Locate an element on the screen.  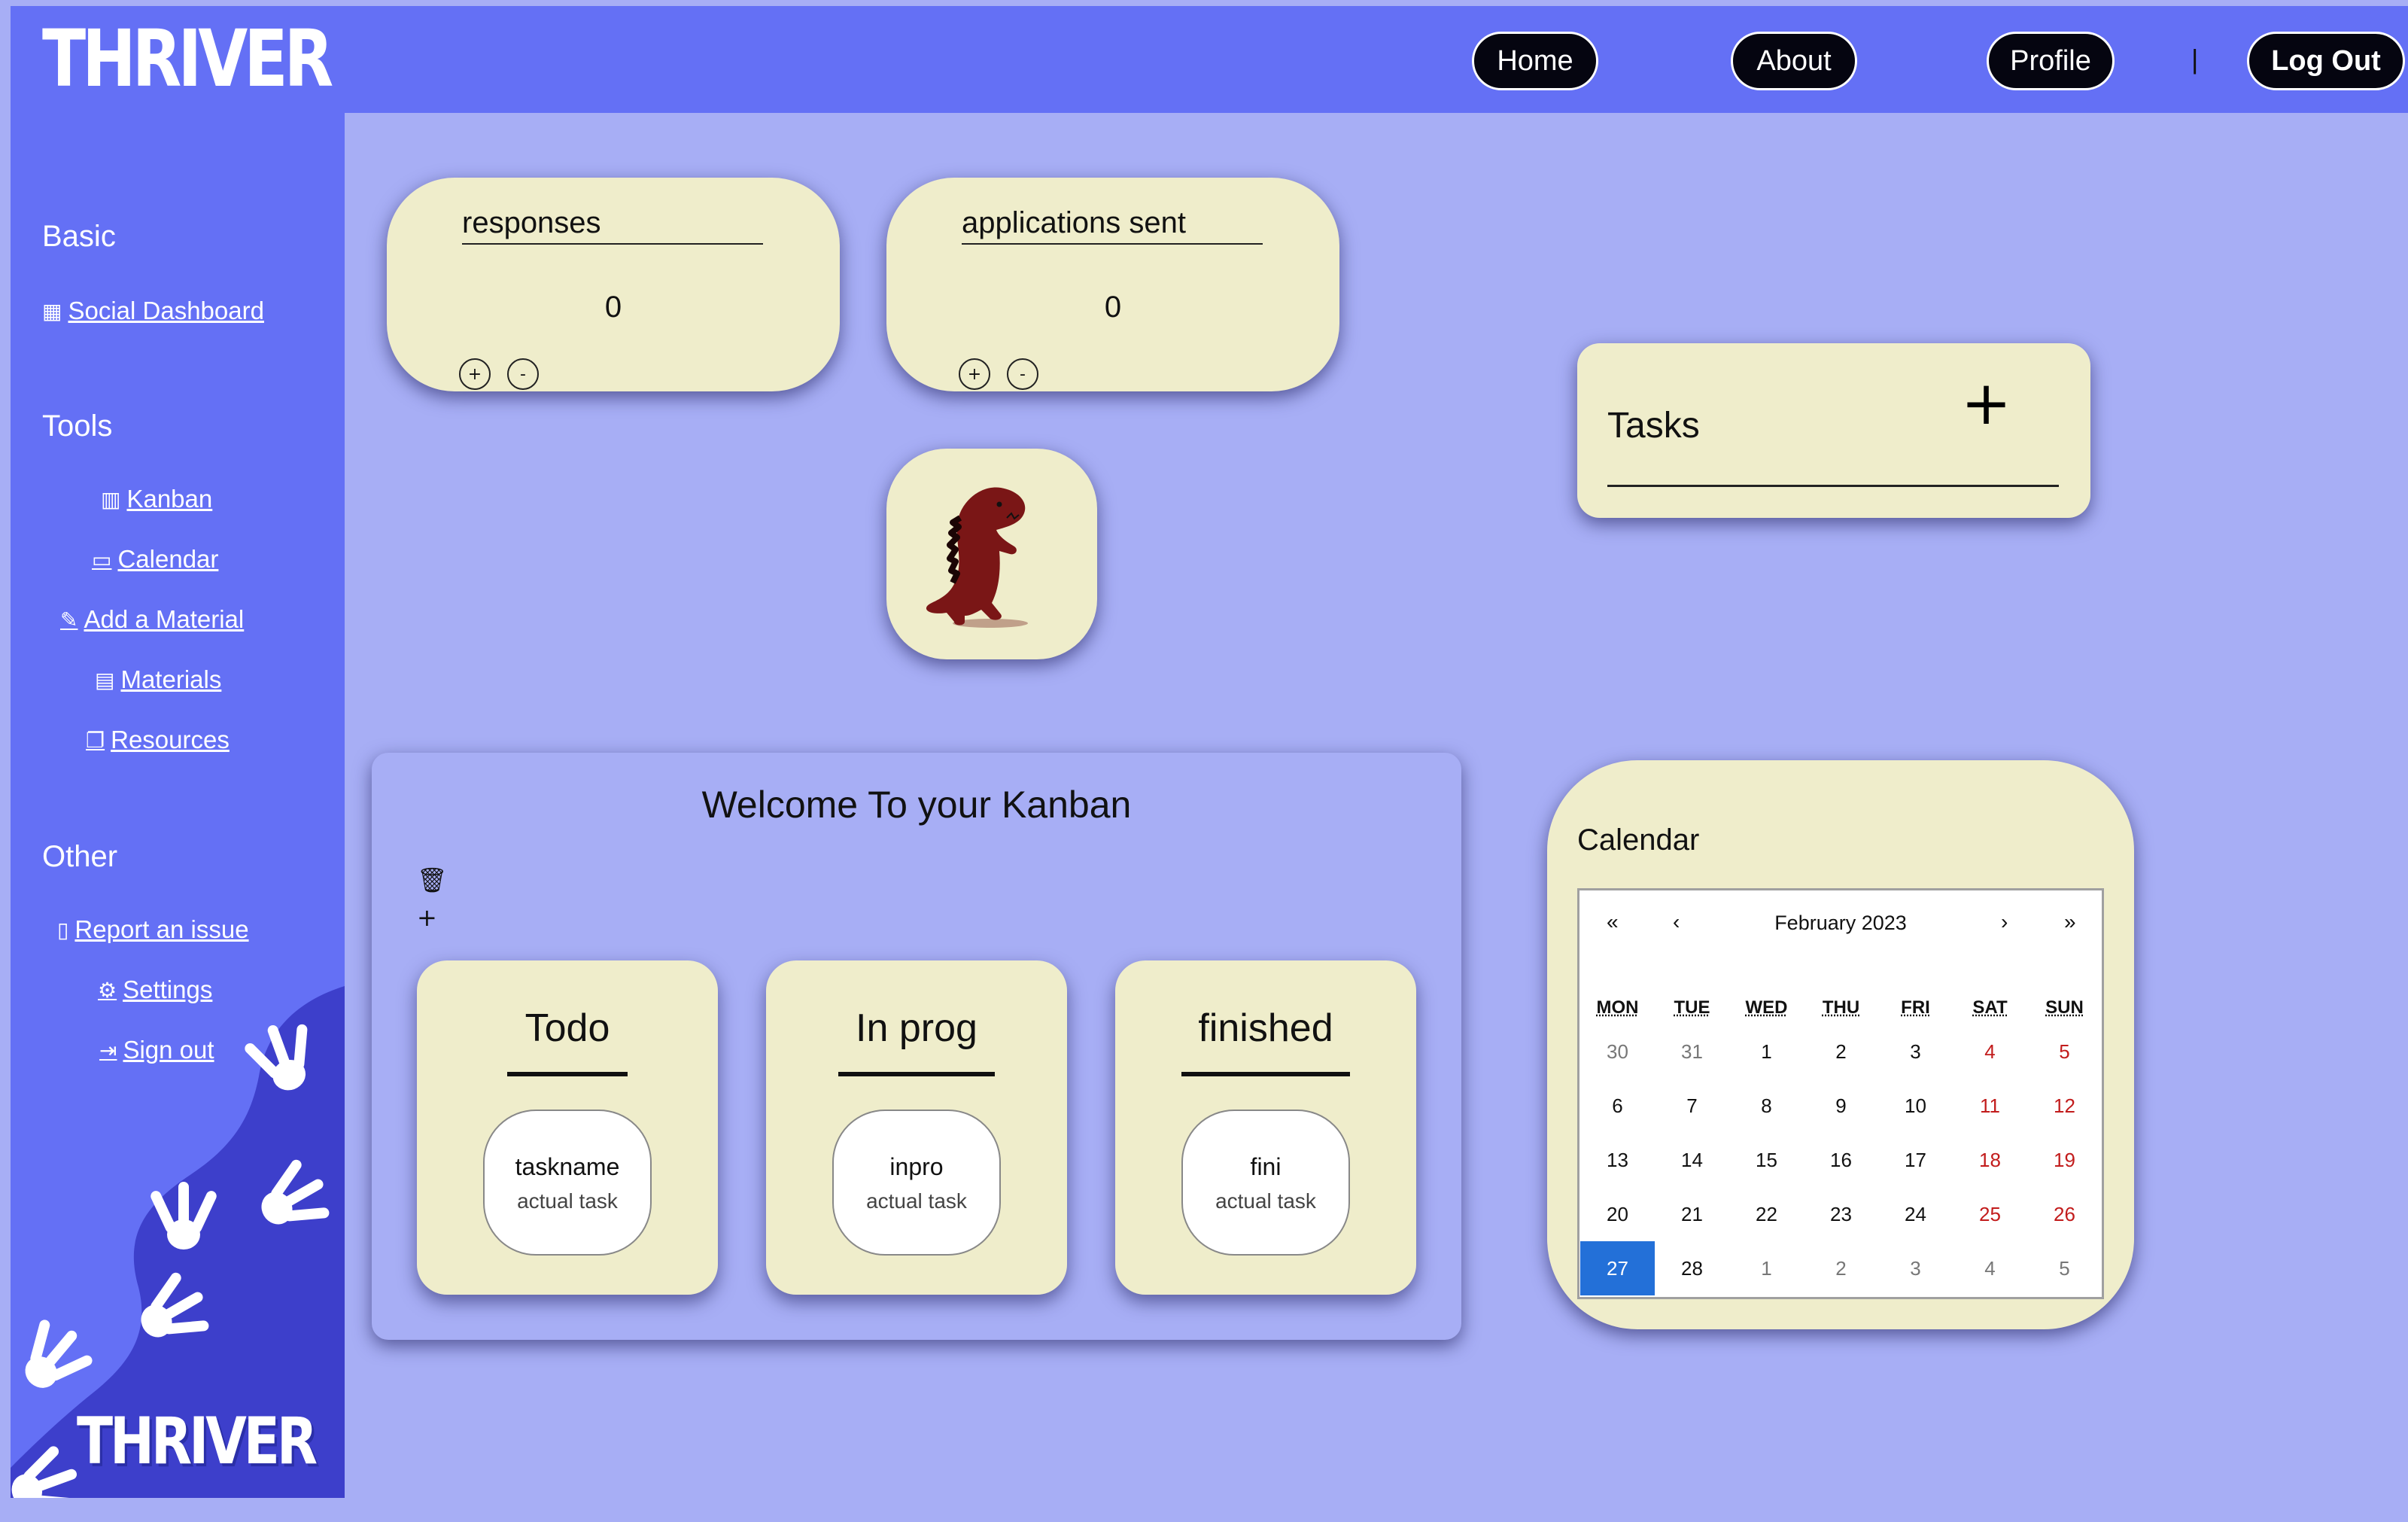
counter-title: responses is located at coordinates (612, 225).